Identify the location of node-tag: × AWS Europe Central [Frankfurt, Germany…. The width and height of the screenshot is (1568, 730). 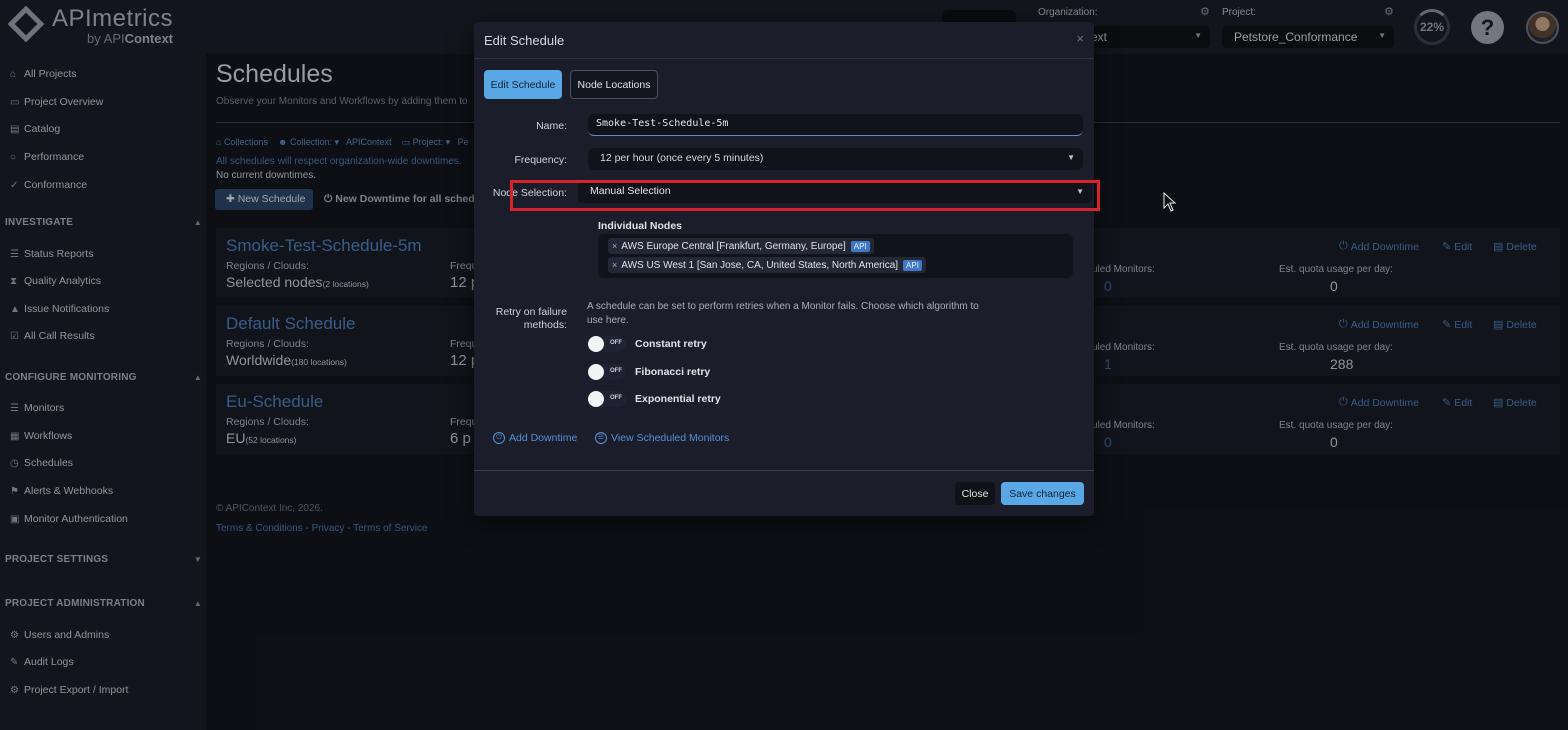
(741, 246).